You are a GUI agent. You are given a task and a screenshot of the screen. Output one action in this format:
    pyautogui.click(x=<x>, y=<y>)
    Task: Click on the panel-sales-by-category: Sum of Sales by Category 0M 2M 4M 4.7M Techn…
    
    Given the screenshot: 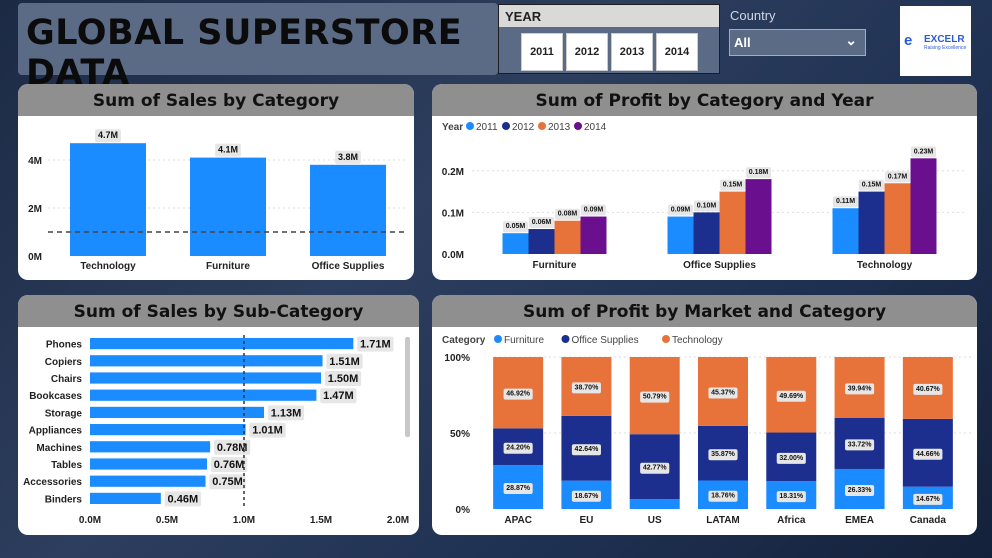 What is the action you would take?
    pyautogui.click(x=216, y=182)
    